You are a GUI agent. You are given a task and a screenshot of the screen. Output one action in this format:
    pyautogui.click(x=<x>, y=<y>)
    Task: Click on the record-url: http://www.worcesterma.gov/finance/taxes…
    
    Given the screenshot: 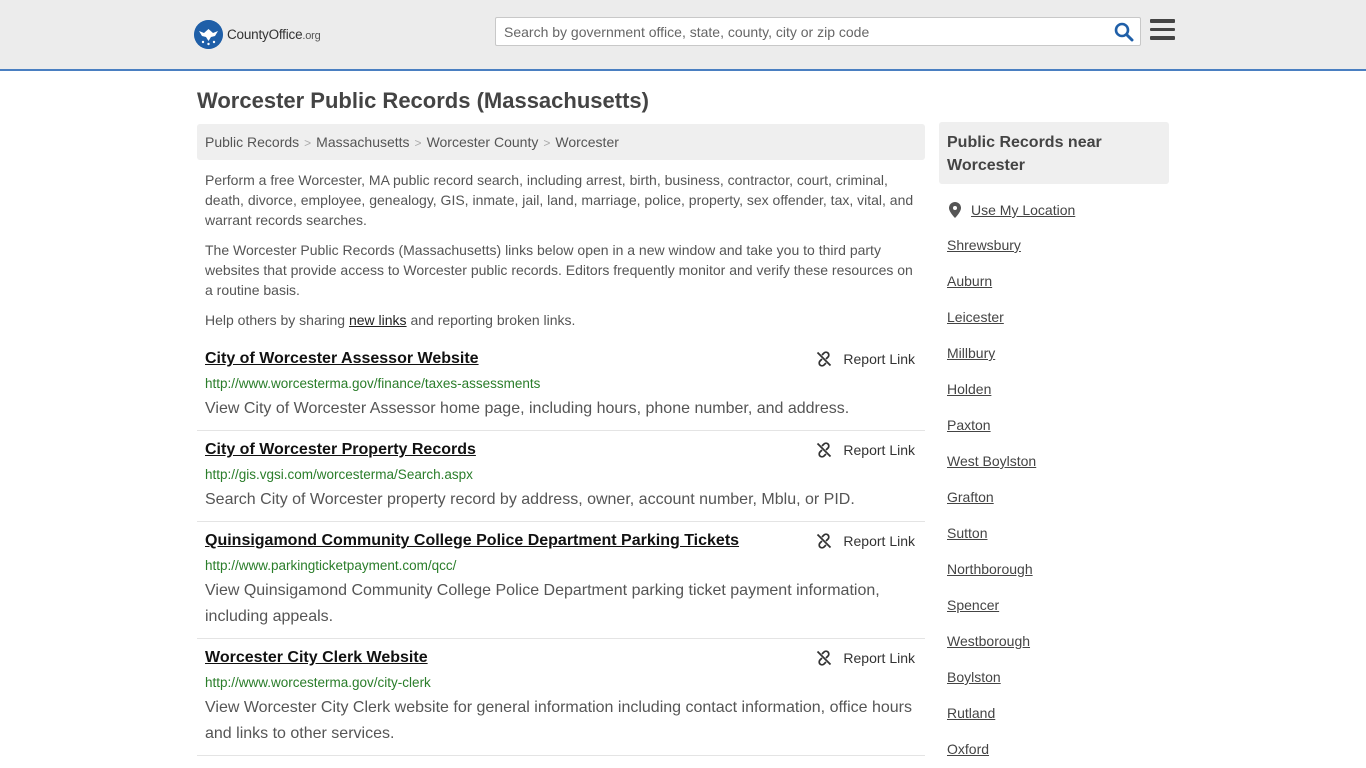 What is the action you would take?
    pyautogui.click(x=372, y=383)
    